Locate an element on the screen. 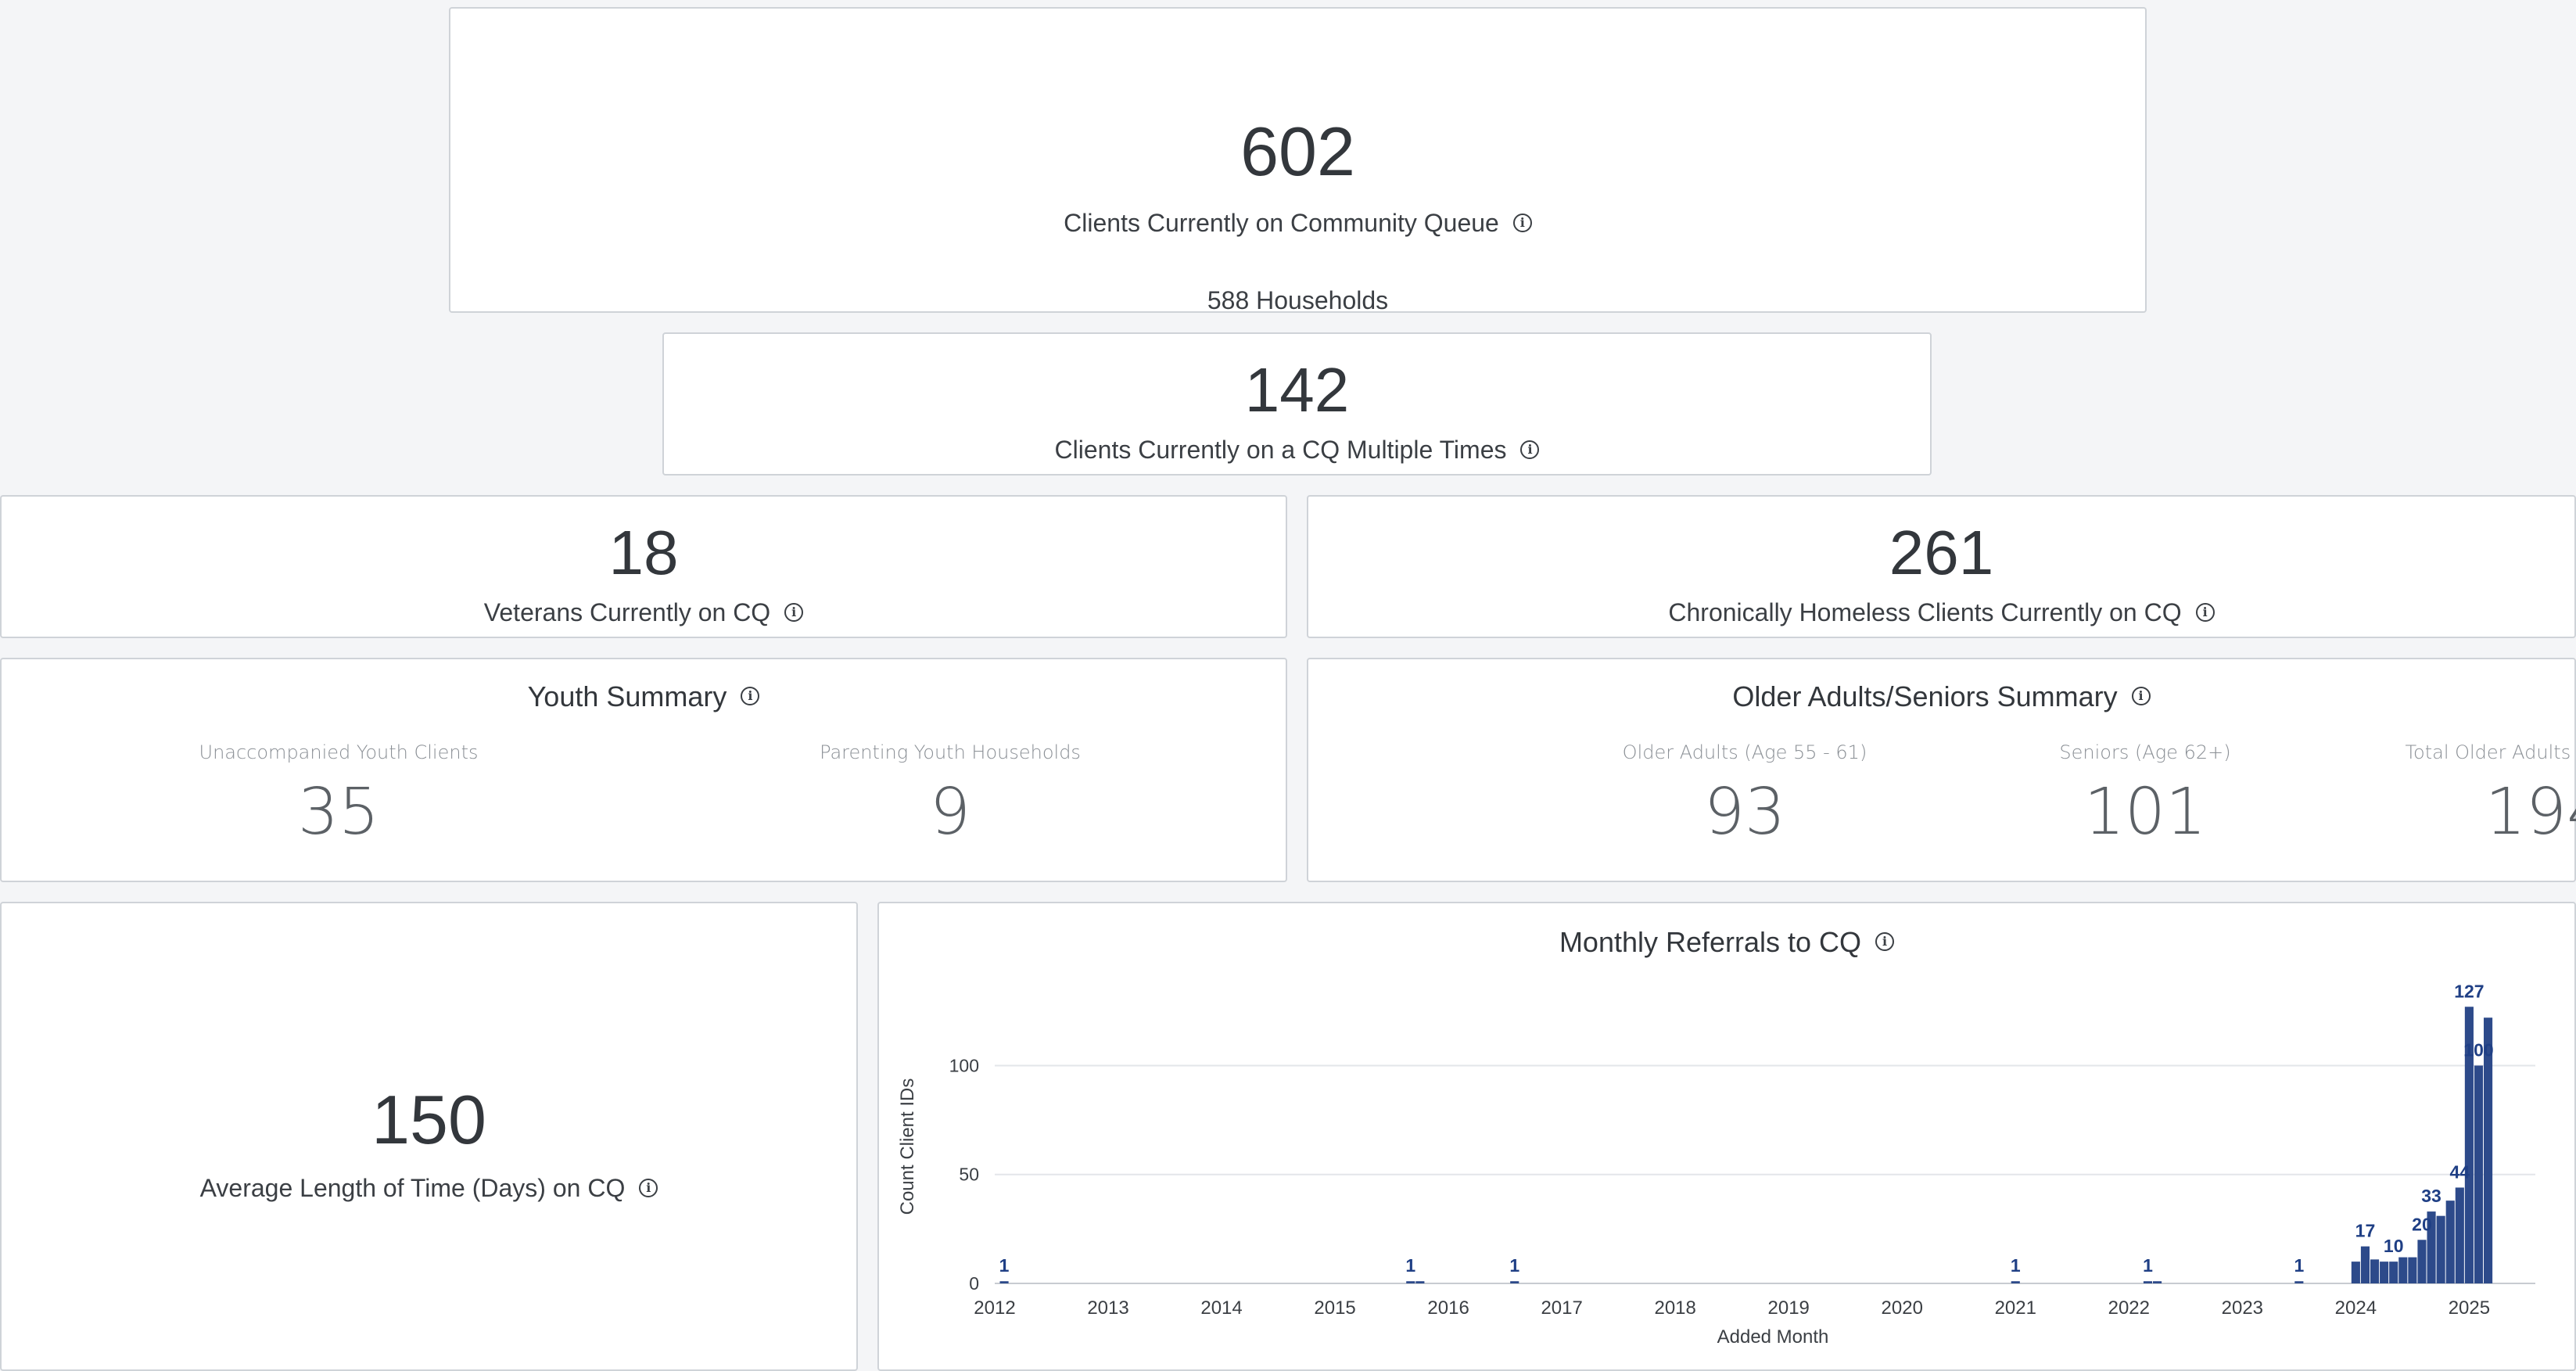  youth-summary-title: Youth Summary is located at coordinates (627, 696).